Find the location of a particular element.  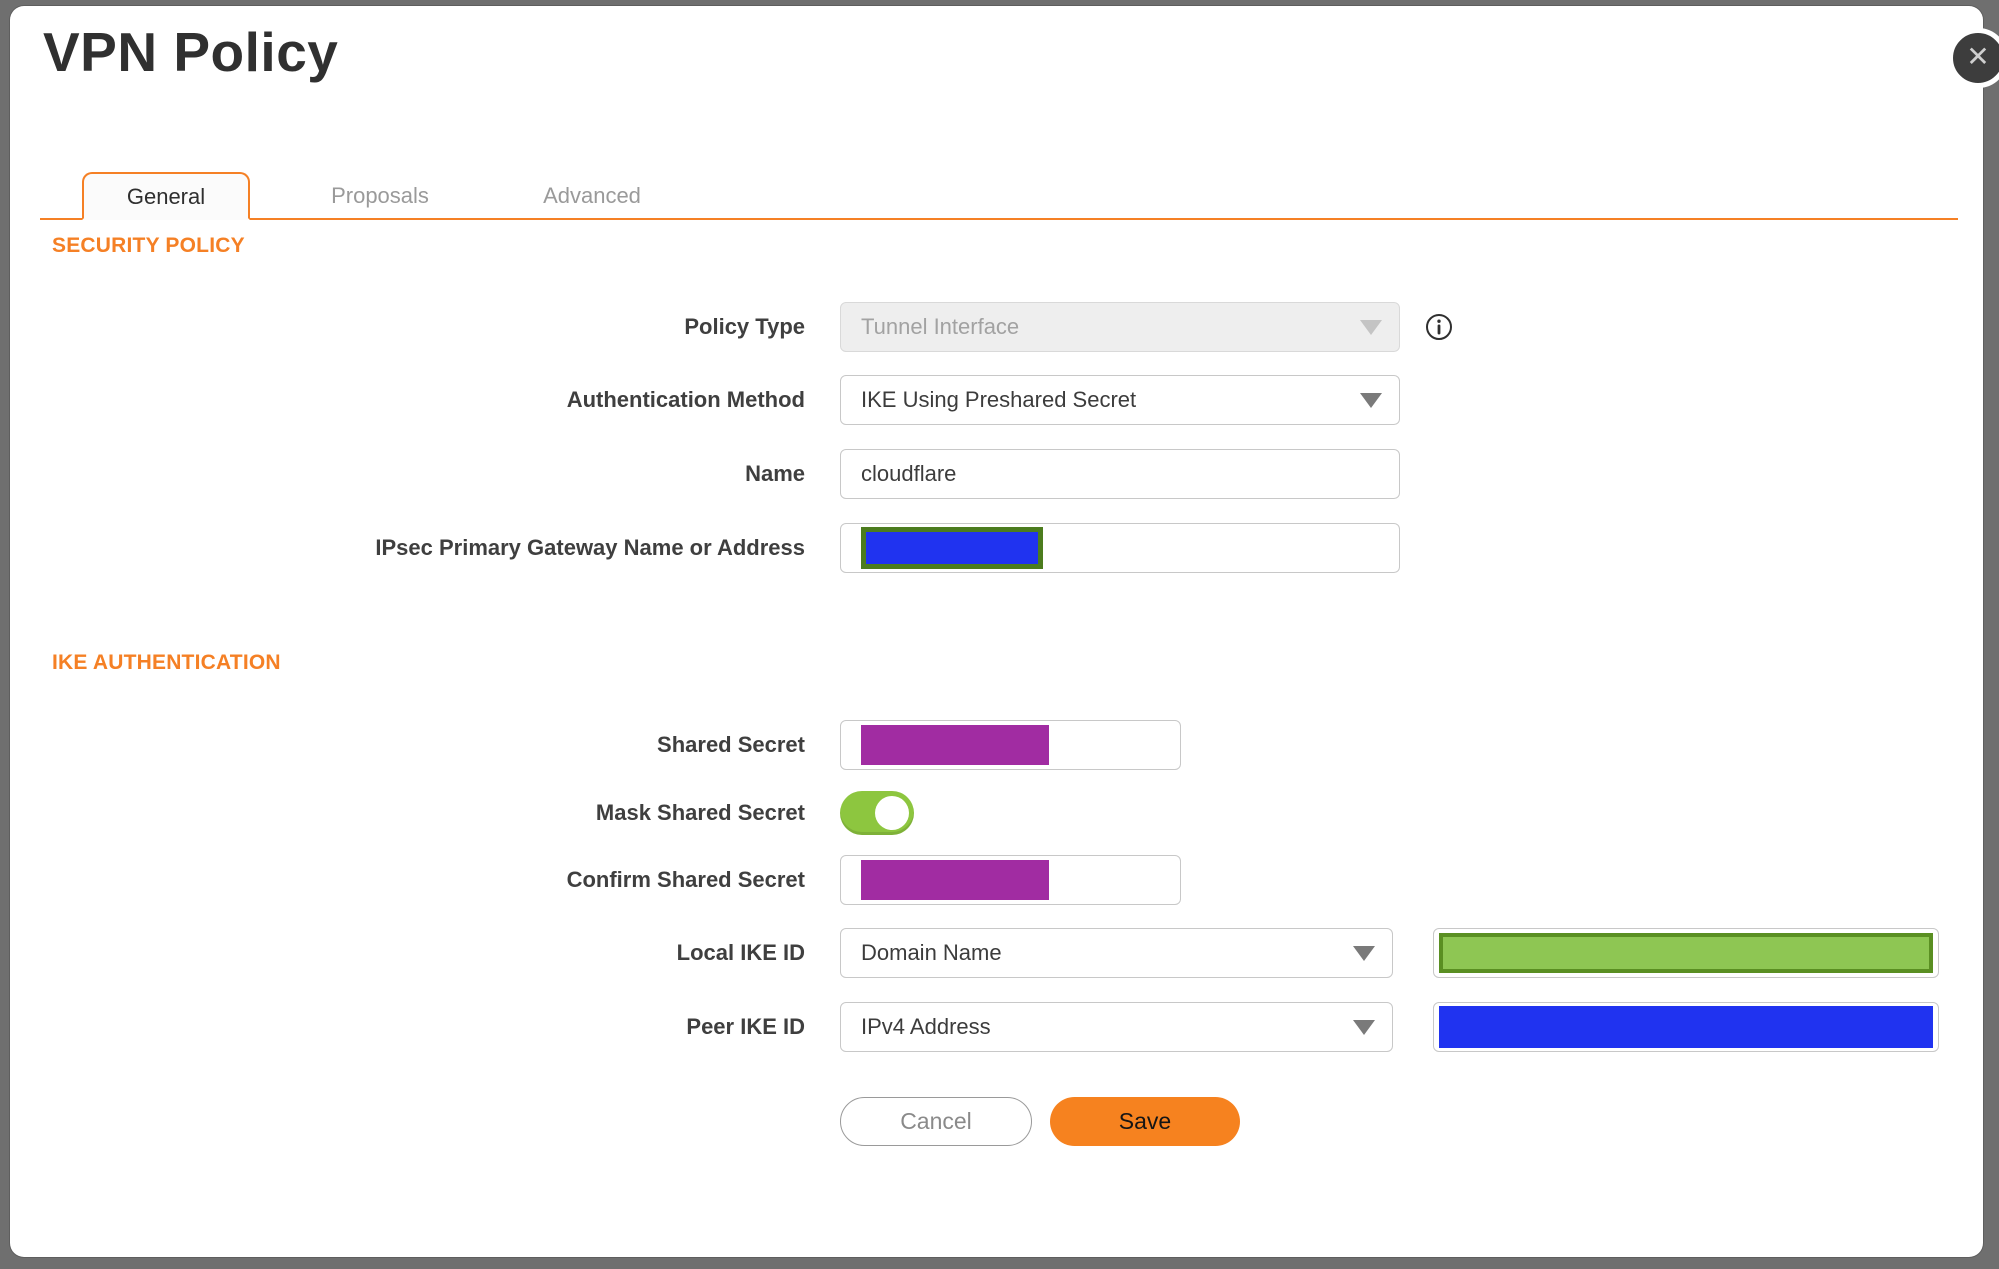

confirm-shared-secret-row: Confirm Shared Secret is located at coordinates (996, 880).